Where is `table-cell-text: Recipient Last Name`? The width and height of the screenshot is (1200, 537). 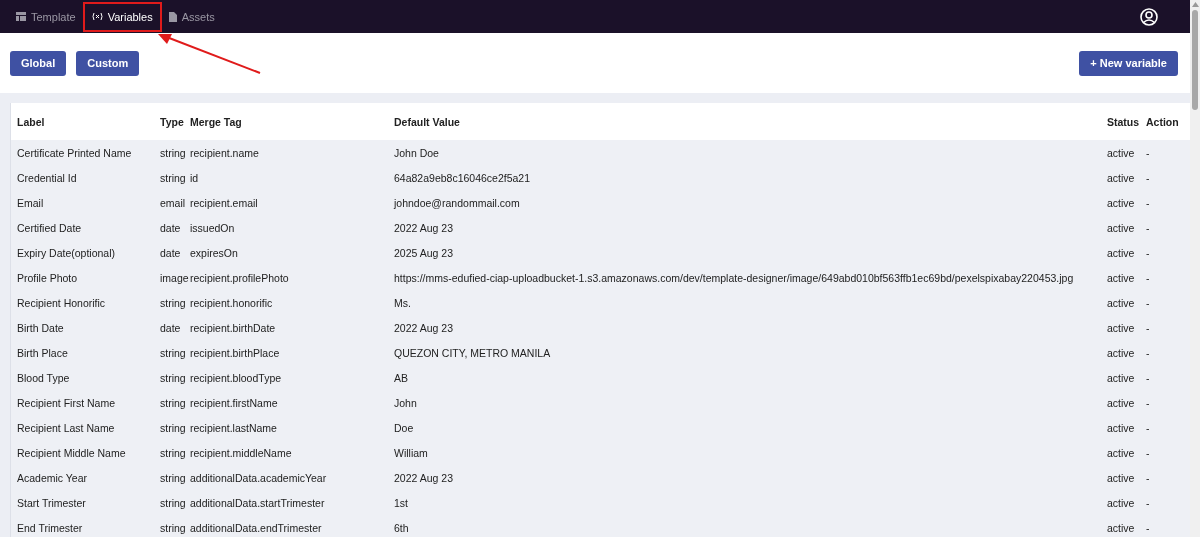
table-cell-text: Recipient Last Name is located at coordinates (66, 428).